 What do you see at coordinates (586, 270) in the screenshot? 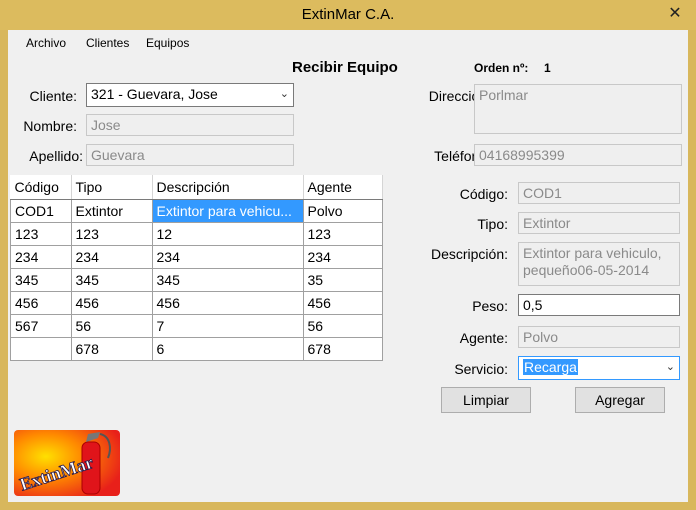
I see `descripcion-line: pequeño06-05-2014` at bounding box center [586, 270].